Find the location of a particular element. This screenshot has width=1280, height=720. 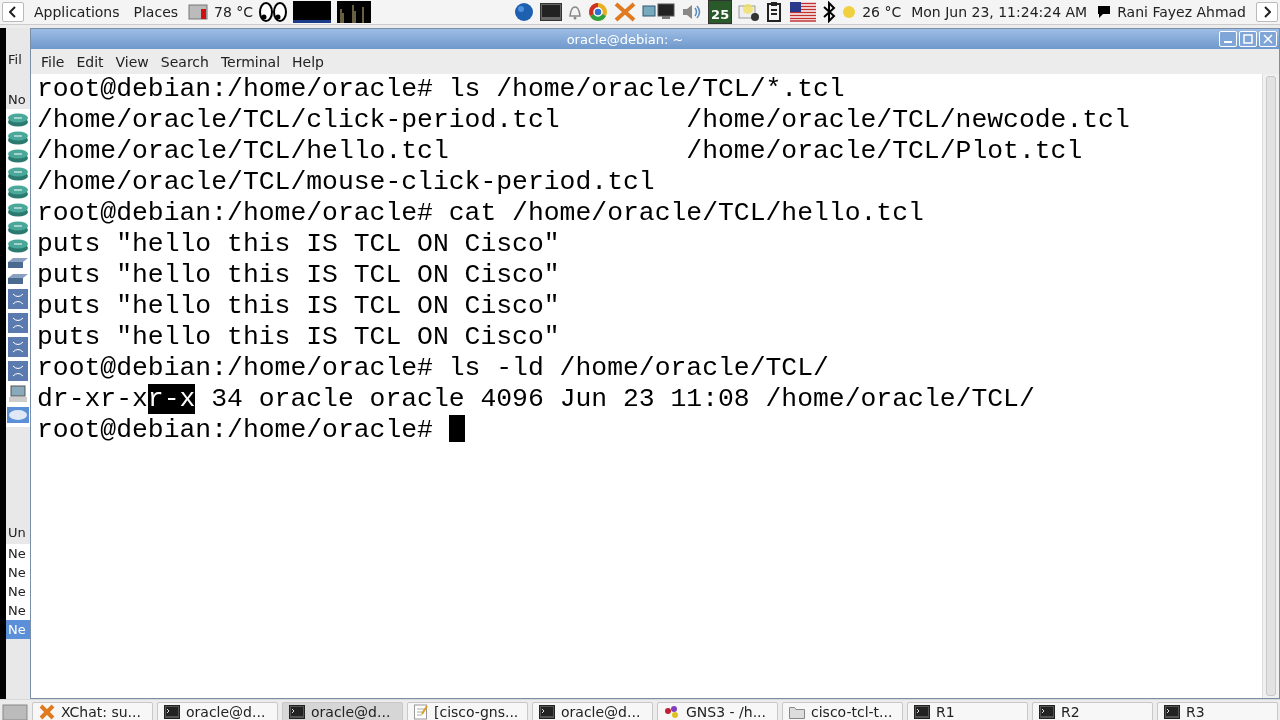

panel-header: Un is located at coordinates (17, 533).